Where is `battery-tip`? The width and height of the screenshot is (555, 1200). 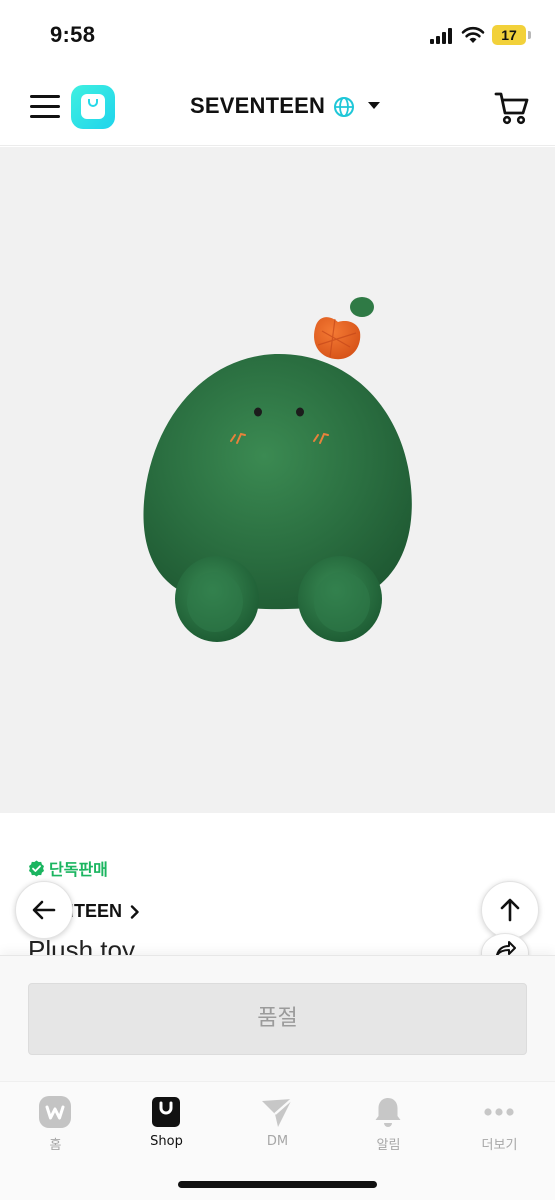
battery-tip is located at coordinates (529, 35).